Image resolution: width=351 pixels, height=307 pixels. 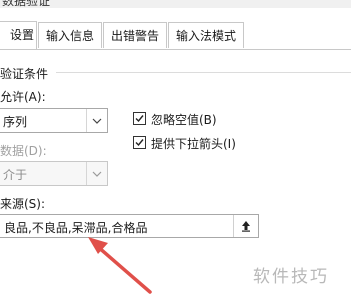 I want to click on allow-label: 允许(A):, so click(x=23, y=97).